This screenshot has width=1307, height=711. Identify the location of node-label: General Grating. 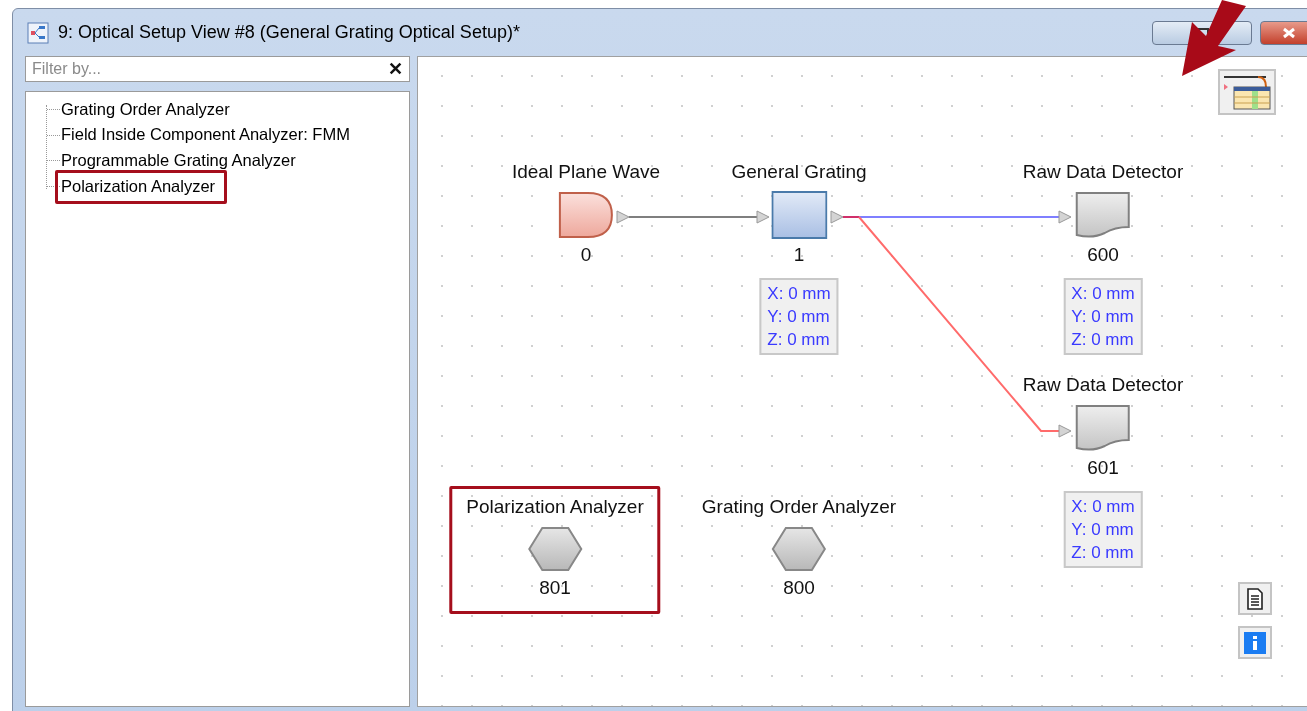
(799, 172).